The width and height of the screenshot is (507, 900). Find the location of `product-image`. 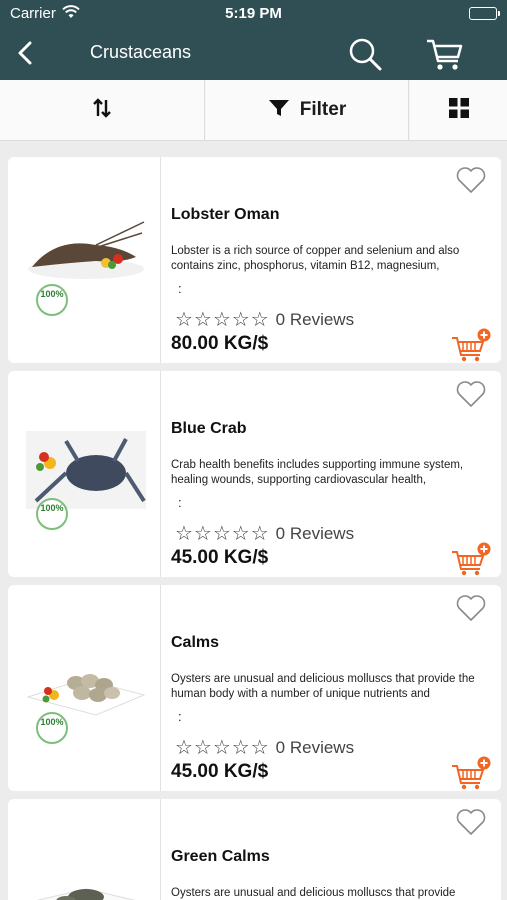

product-image is located at coordinates (84, 849).